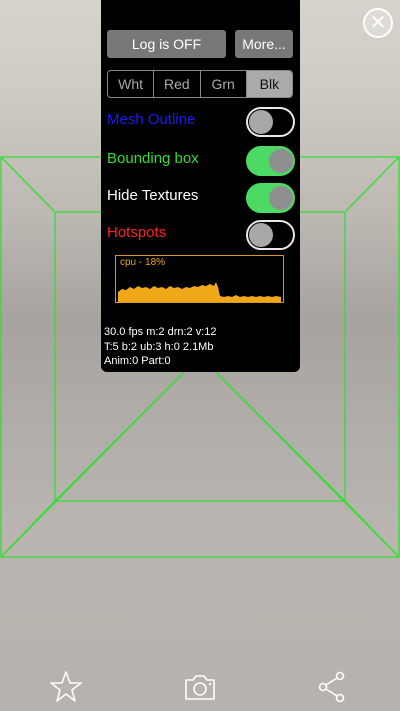 Image resolution: width=400 pixels, height=711 pixels. What do you see at coordinates (151, 119) in the screenshot?
I see `option-label: Mesh Outline` at bounding box center [151, 119].